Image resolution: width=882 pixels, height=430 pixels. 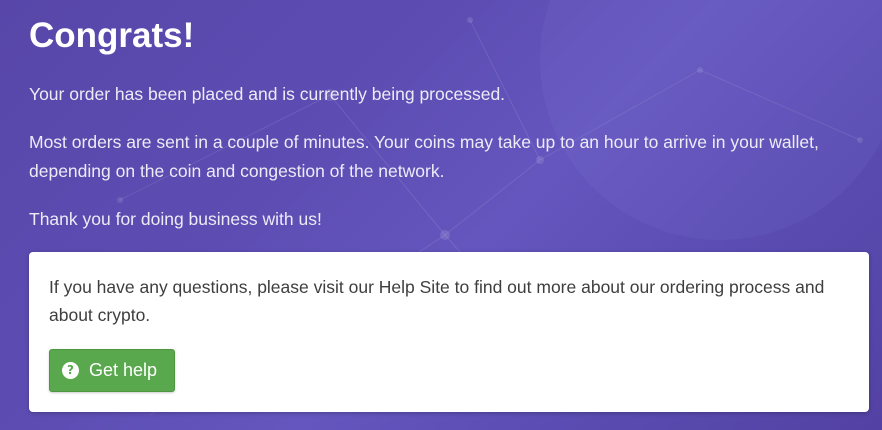 I want to click on get-help-button-label: Get help, so click(x=123, y=370).